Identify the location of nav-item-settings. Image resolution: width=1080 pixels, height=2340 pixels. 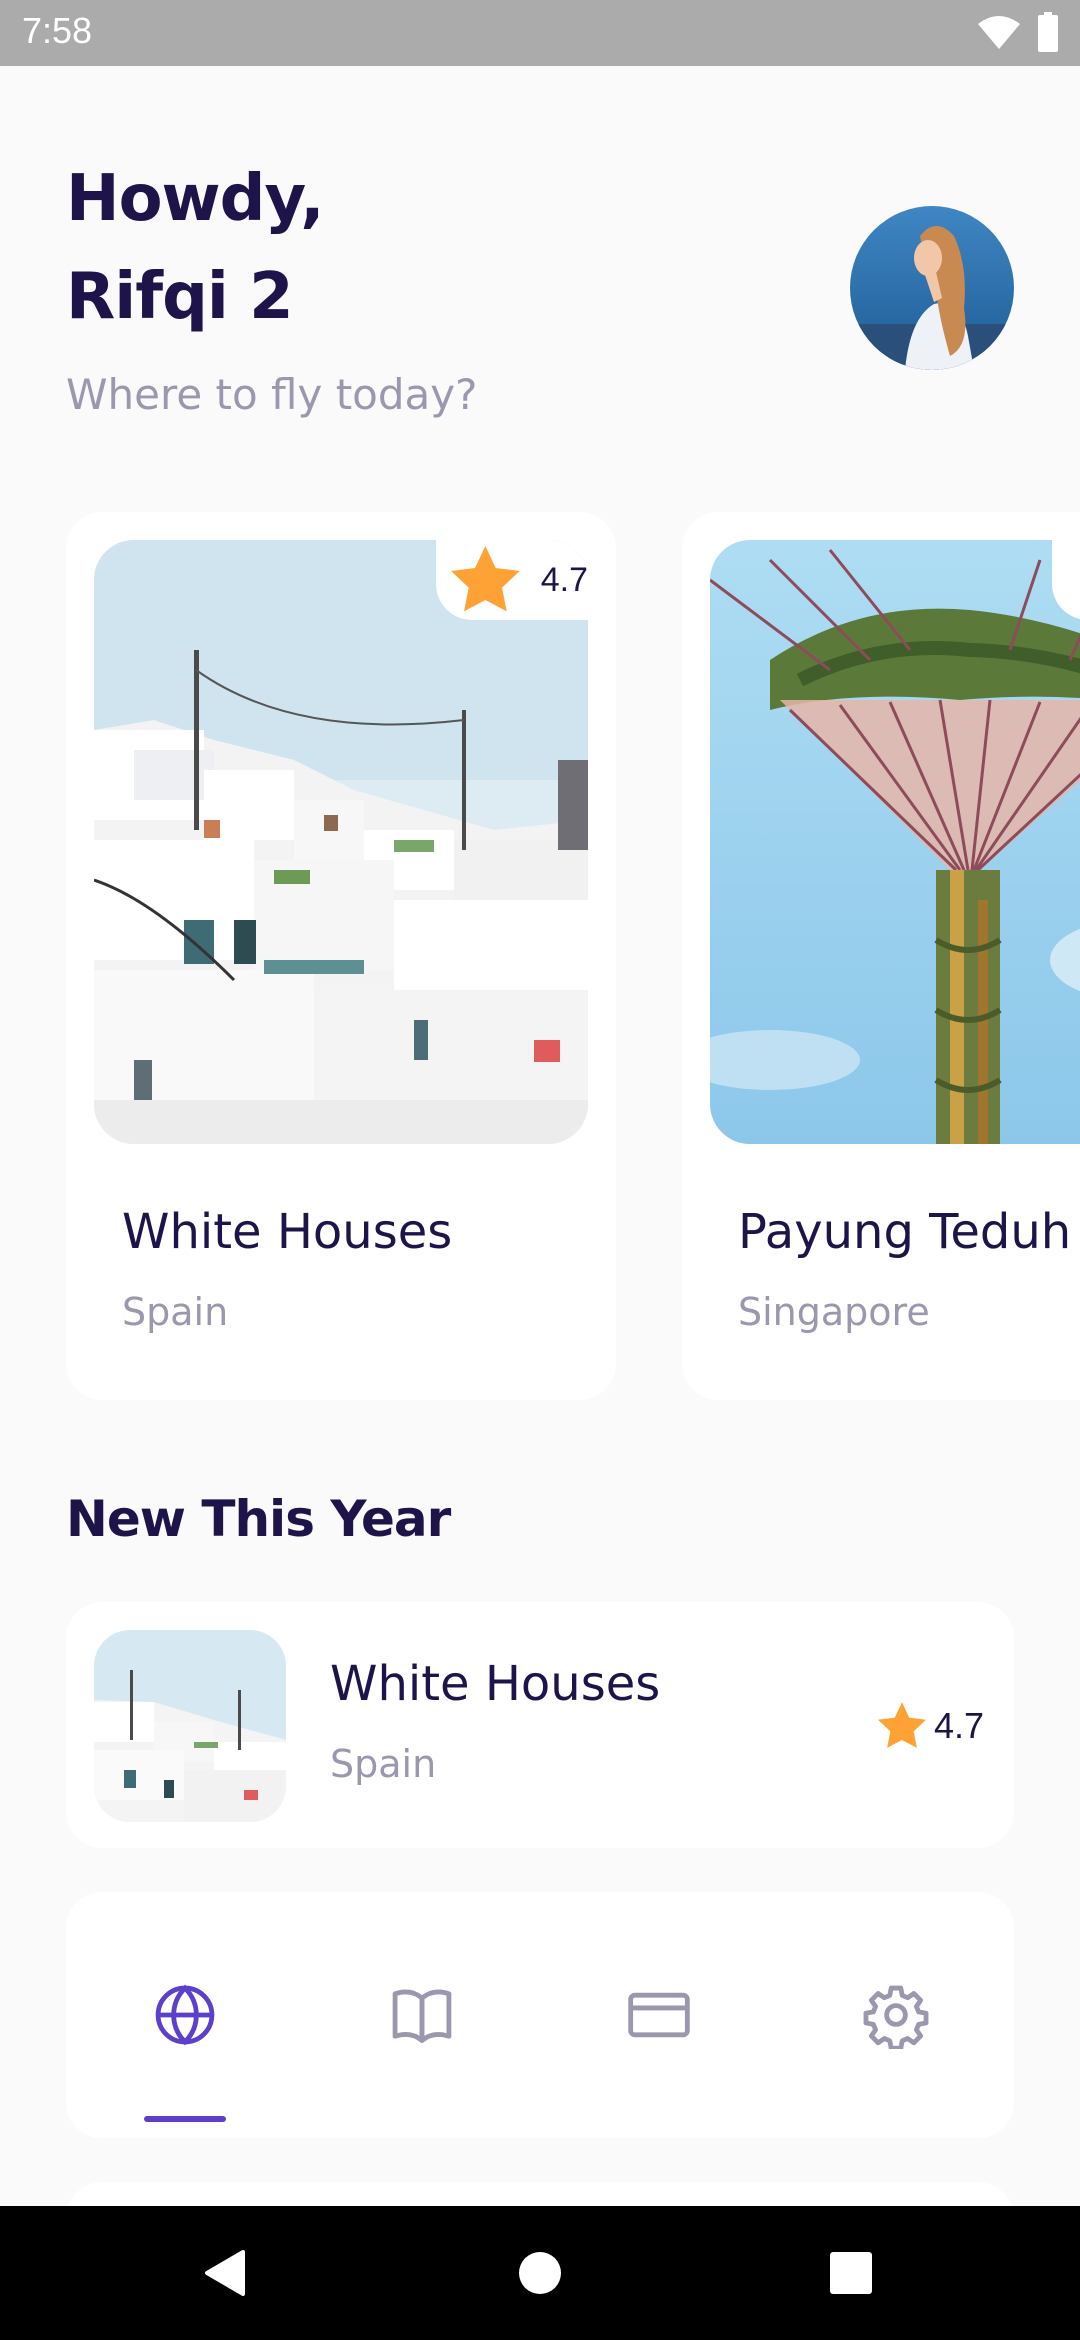
(895, 2015).